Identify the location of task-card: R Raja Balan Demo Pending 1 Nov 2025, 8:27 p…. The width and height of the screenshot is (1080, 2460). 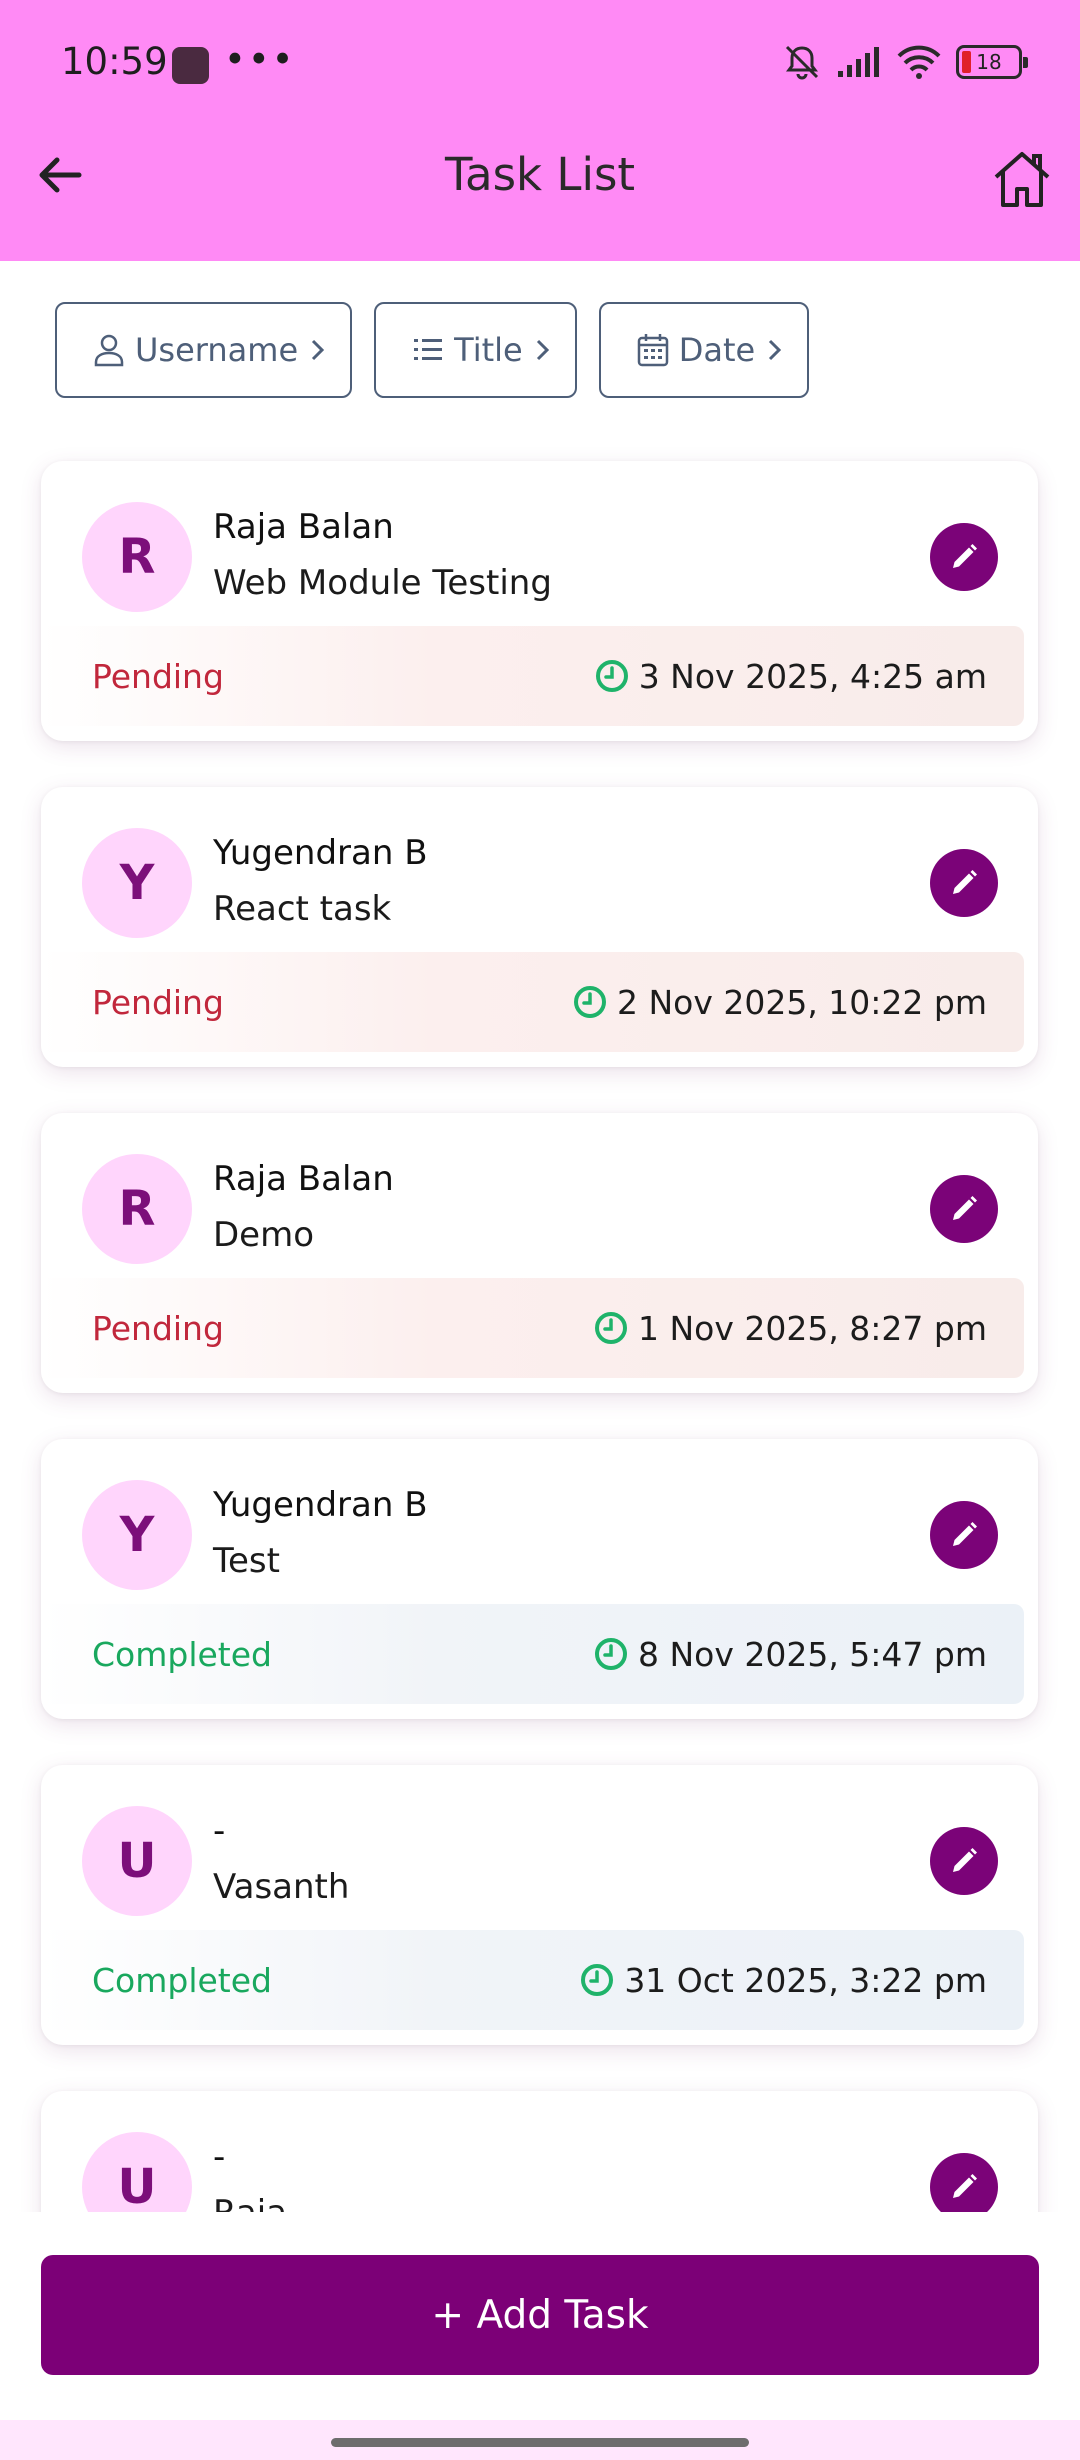
(539, 1253).